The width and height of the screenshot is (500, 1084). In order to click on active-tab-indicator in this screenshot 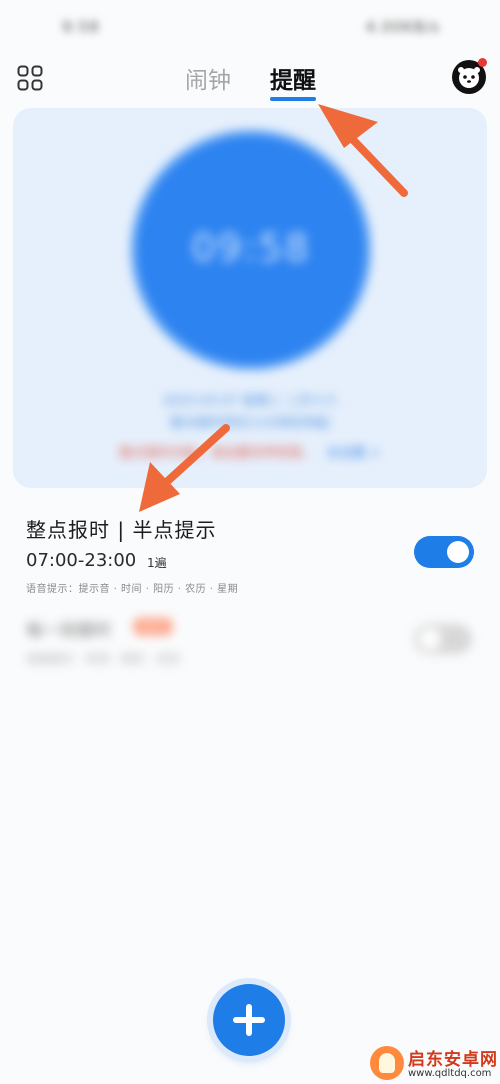, I will do `click(293, 99)`.